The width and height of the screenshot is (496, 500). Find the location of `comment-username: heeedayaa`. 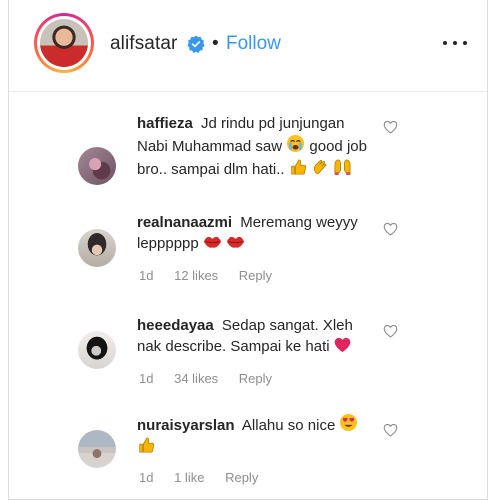

comment-username: heeedayaa is located at coordinates (175, 325).